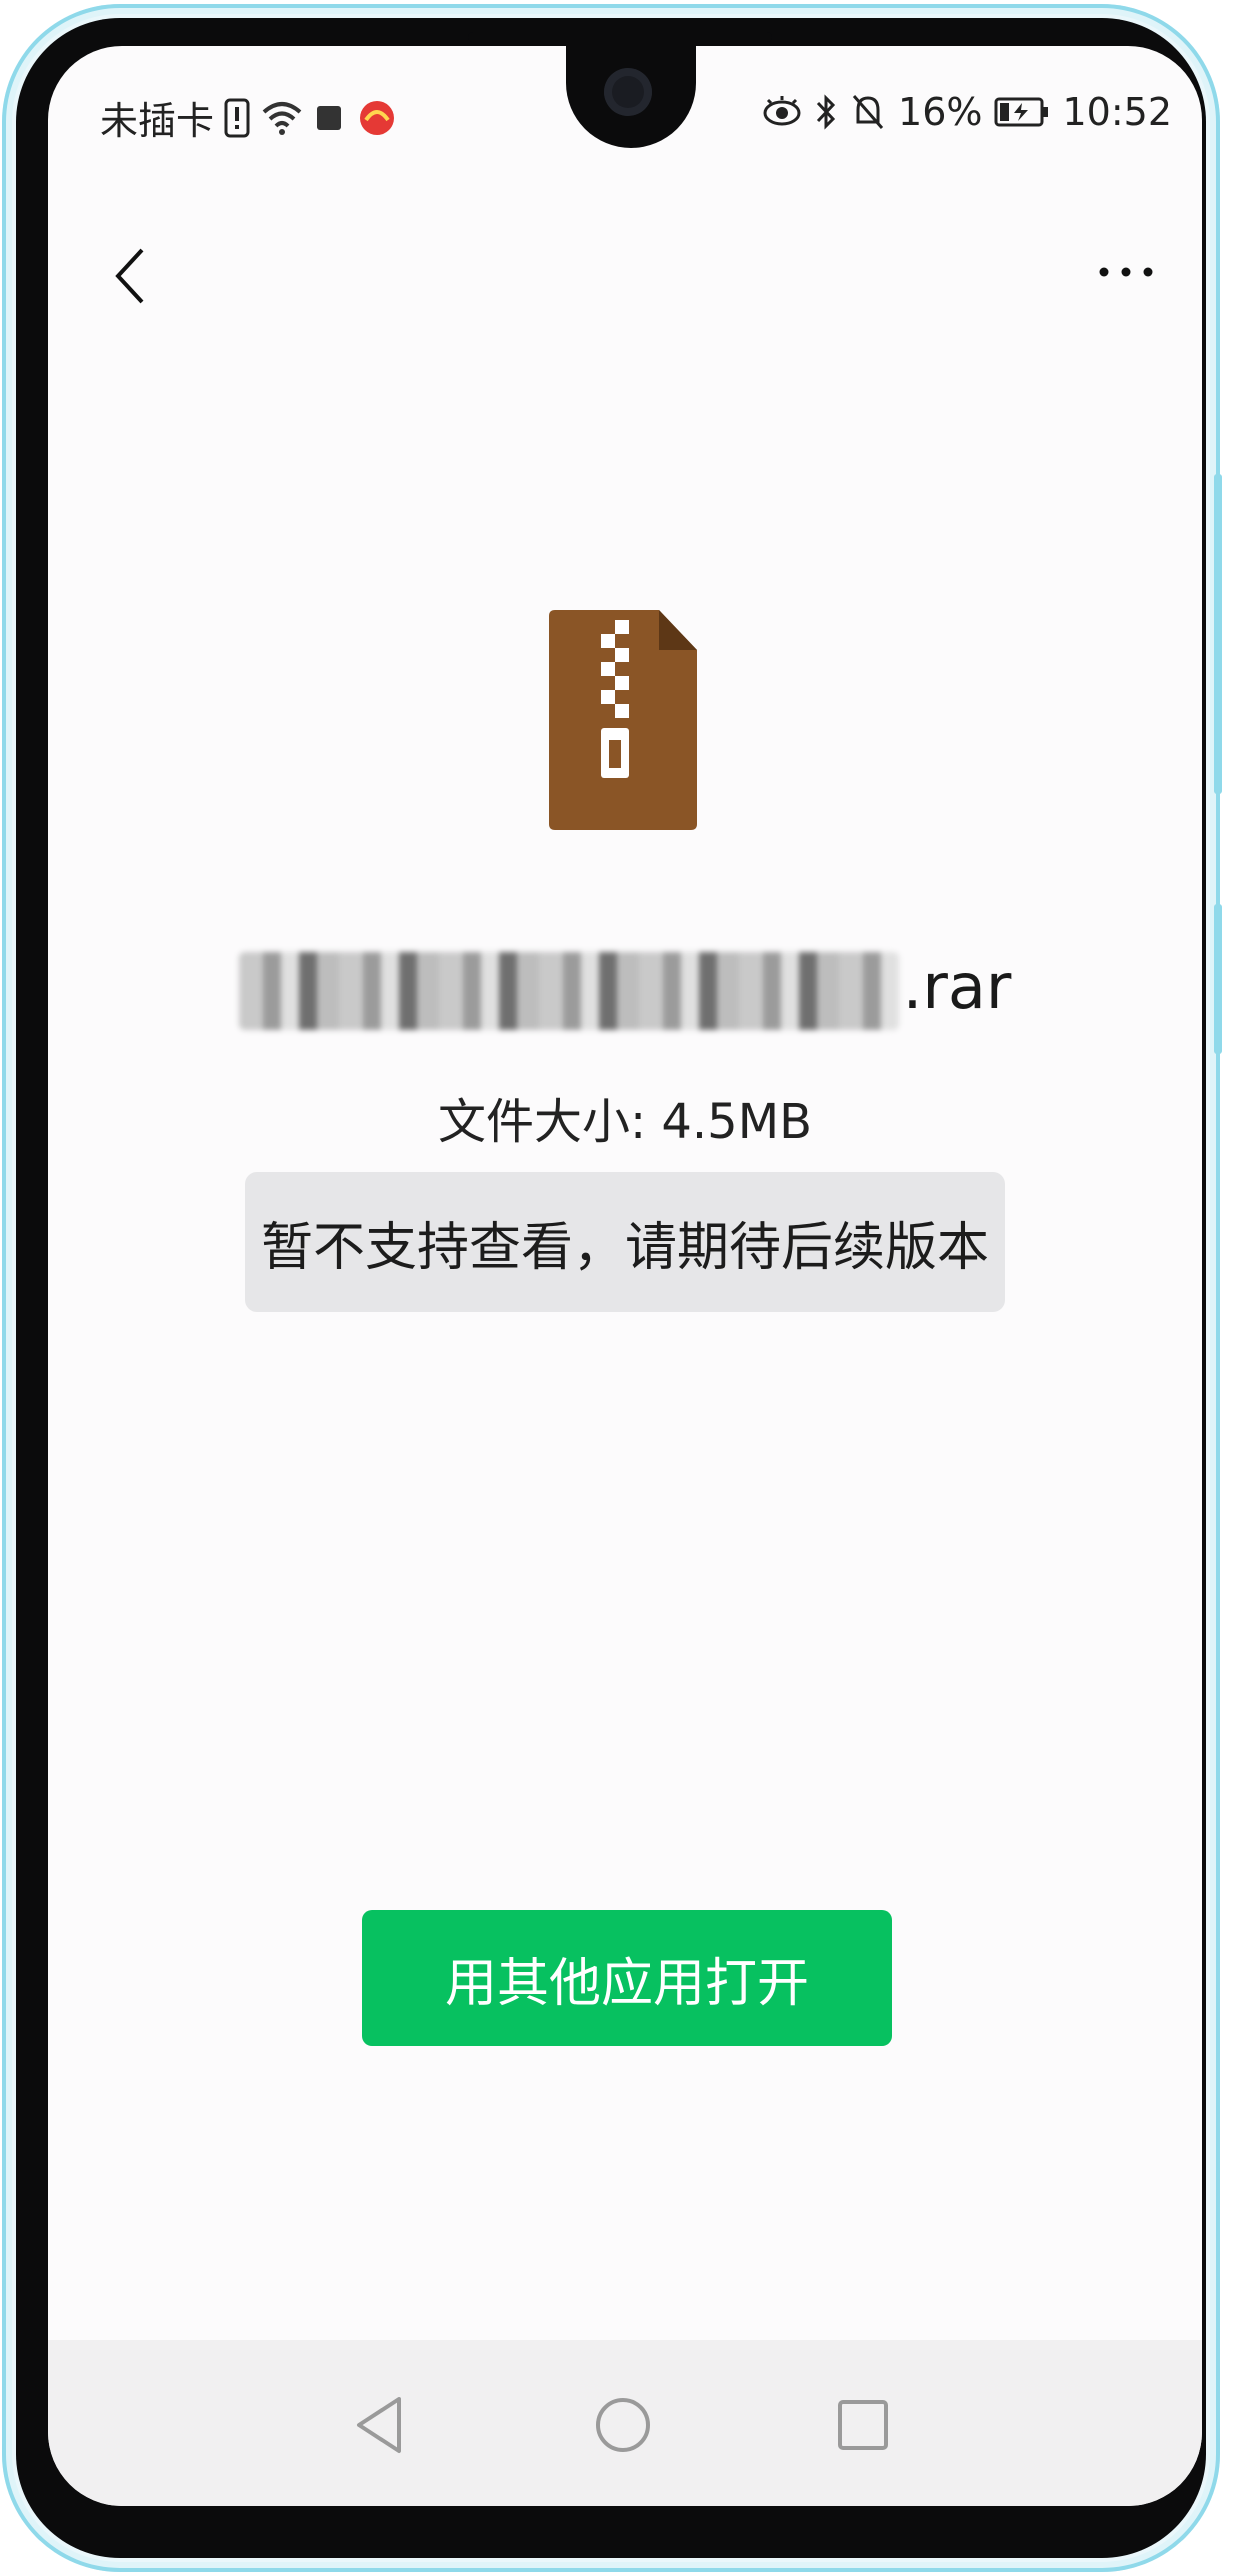 Image resolution: width=1243 pixels, height=2576 pixels. Describe the element at coordinates (329, 117) in the screenshot. I see `notification-square-icon` at that location.